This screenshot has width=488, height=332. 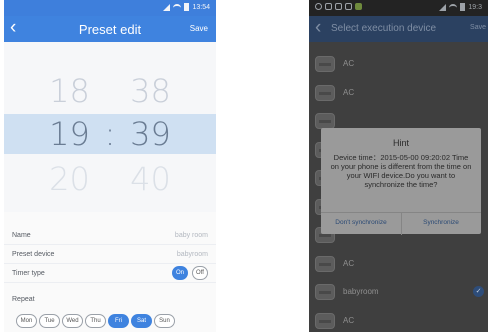 What do you see at coordinates (180, 273) in the screenshot?
I see `timer-on-button: On` at bounding box center [180, 273].